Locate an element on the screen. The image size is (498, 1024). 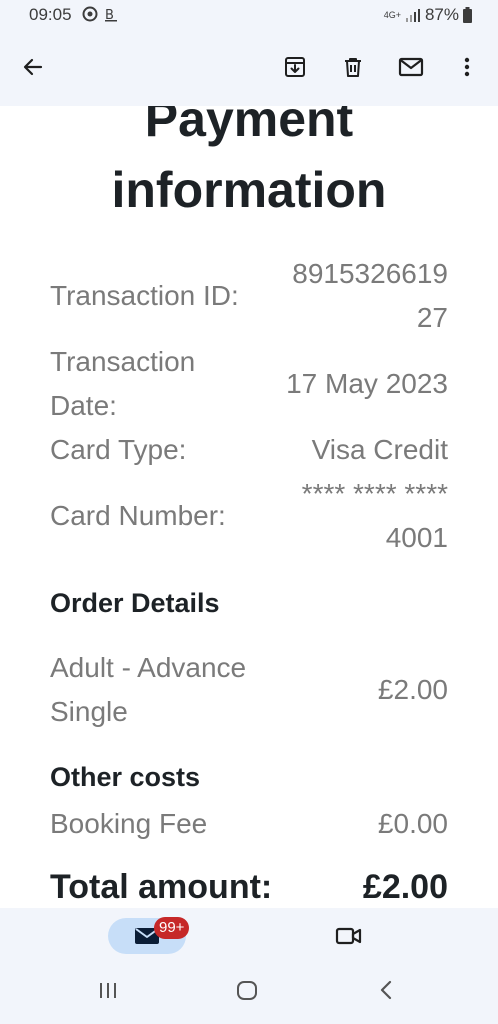
recent-apps-icon is located at coordinates (108, 990).